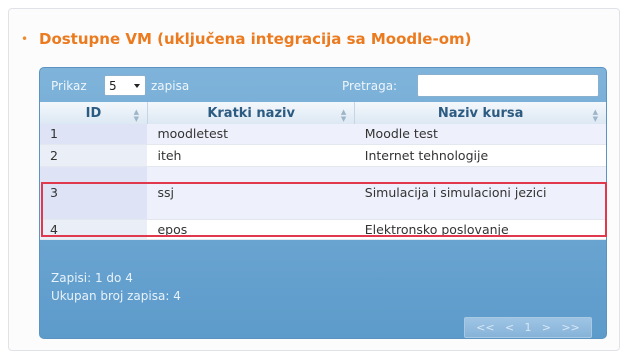  What do you see at coordinates (370, 86) in the screenshot?
I see `search-label: Pretraga:` at bounding box center [370, 86].